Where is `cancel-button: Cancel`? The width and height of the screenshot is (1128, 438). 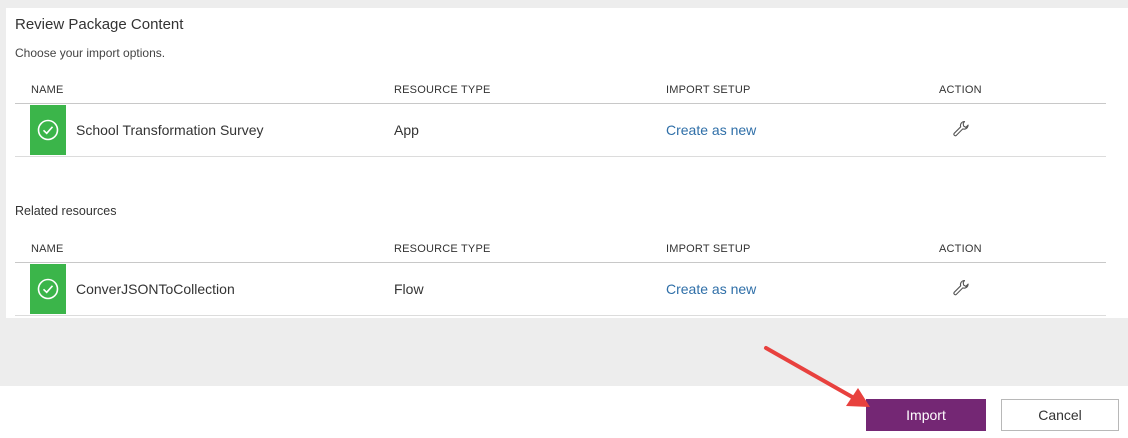 cancel-button: Cancel is located at coordinates (1060, 415).